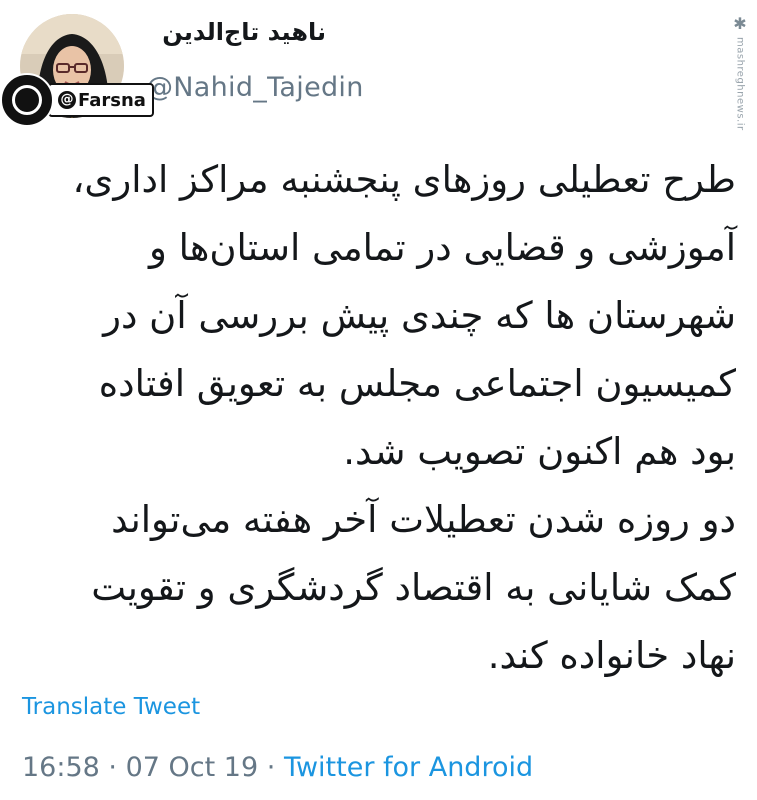 The height and width of the screenshot is (800, 757). What do you see at coordinates (61, 767) in the screenshot?
I see `tweet-time: 16:58` at bounding box center [61, 767].